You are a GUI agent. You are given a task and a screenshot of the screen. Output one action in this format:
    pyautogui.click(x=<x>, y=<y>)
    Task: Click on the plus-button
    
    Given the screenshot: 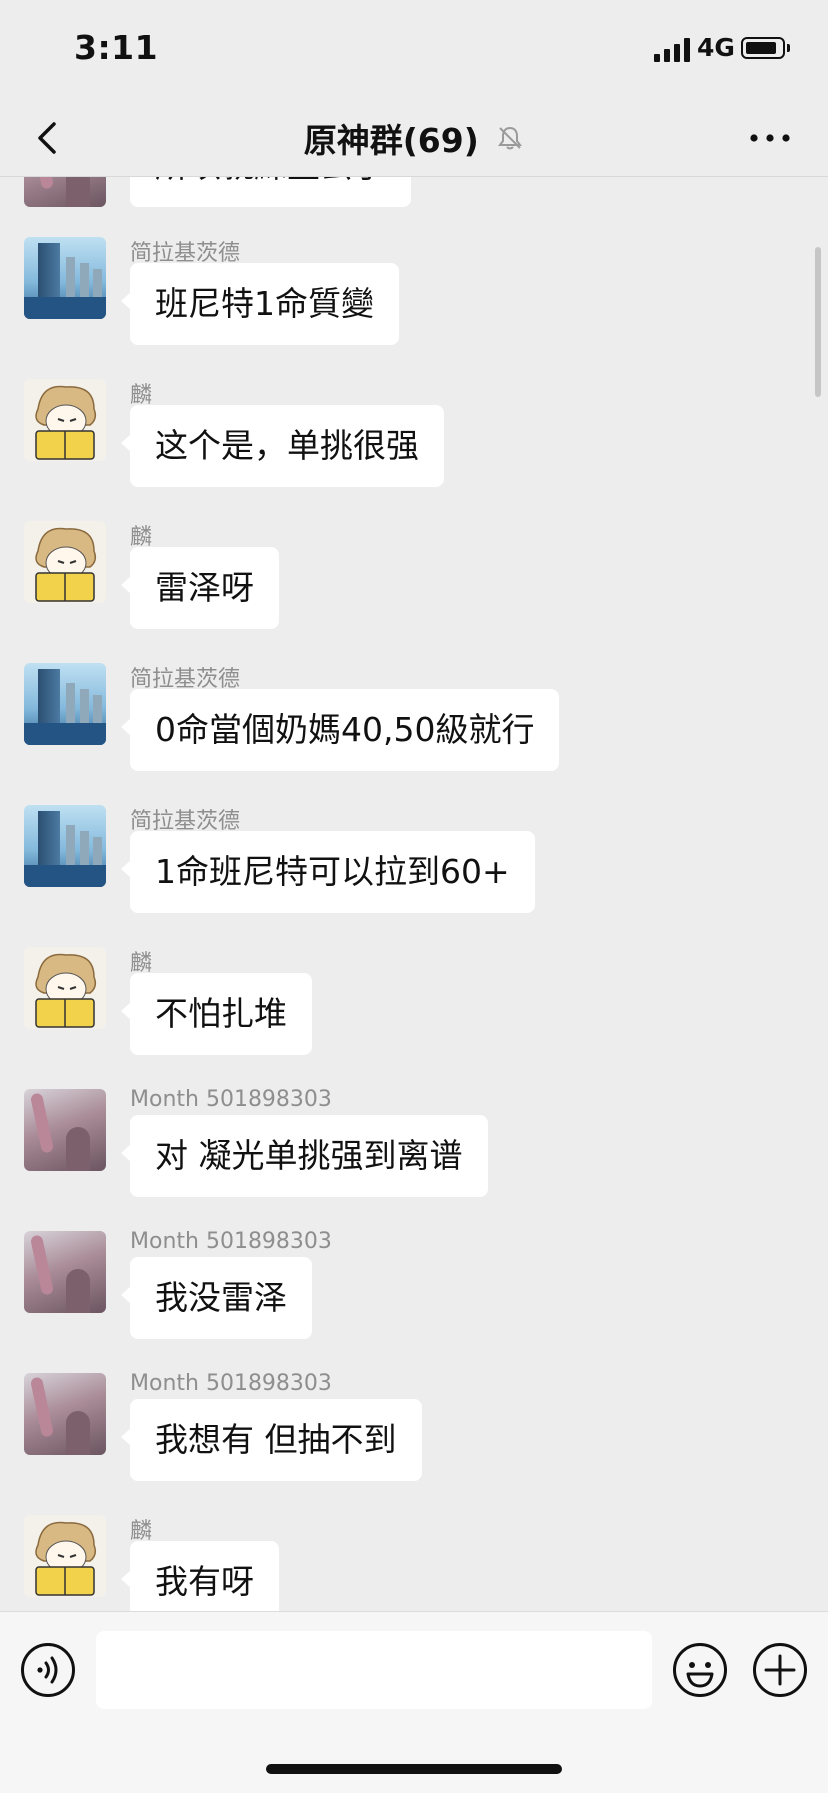 What is the action you would take?
    pyautogui.click(x=780, y=1670)
    